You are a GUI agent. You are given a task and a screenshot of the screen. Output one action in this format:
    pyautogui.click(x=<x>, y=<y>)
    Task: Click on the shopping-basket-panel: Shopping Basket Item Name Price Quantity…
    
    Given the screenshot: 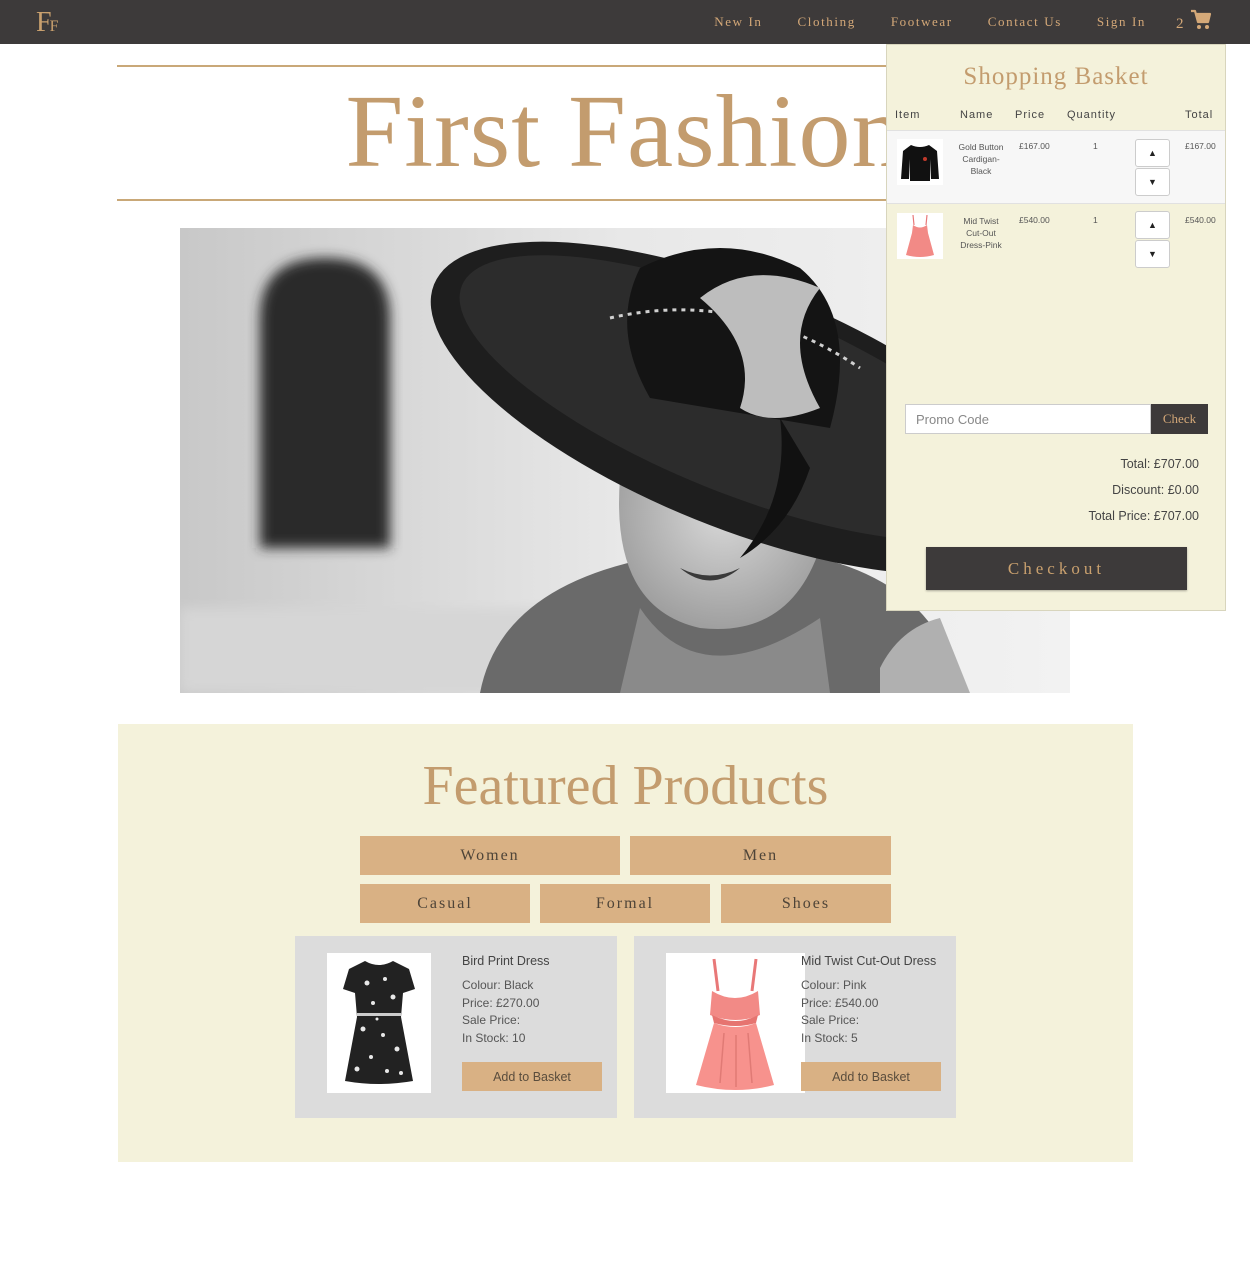 What is the action you would take?
    pyautogui.click(x=1056, y=327)
    